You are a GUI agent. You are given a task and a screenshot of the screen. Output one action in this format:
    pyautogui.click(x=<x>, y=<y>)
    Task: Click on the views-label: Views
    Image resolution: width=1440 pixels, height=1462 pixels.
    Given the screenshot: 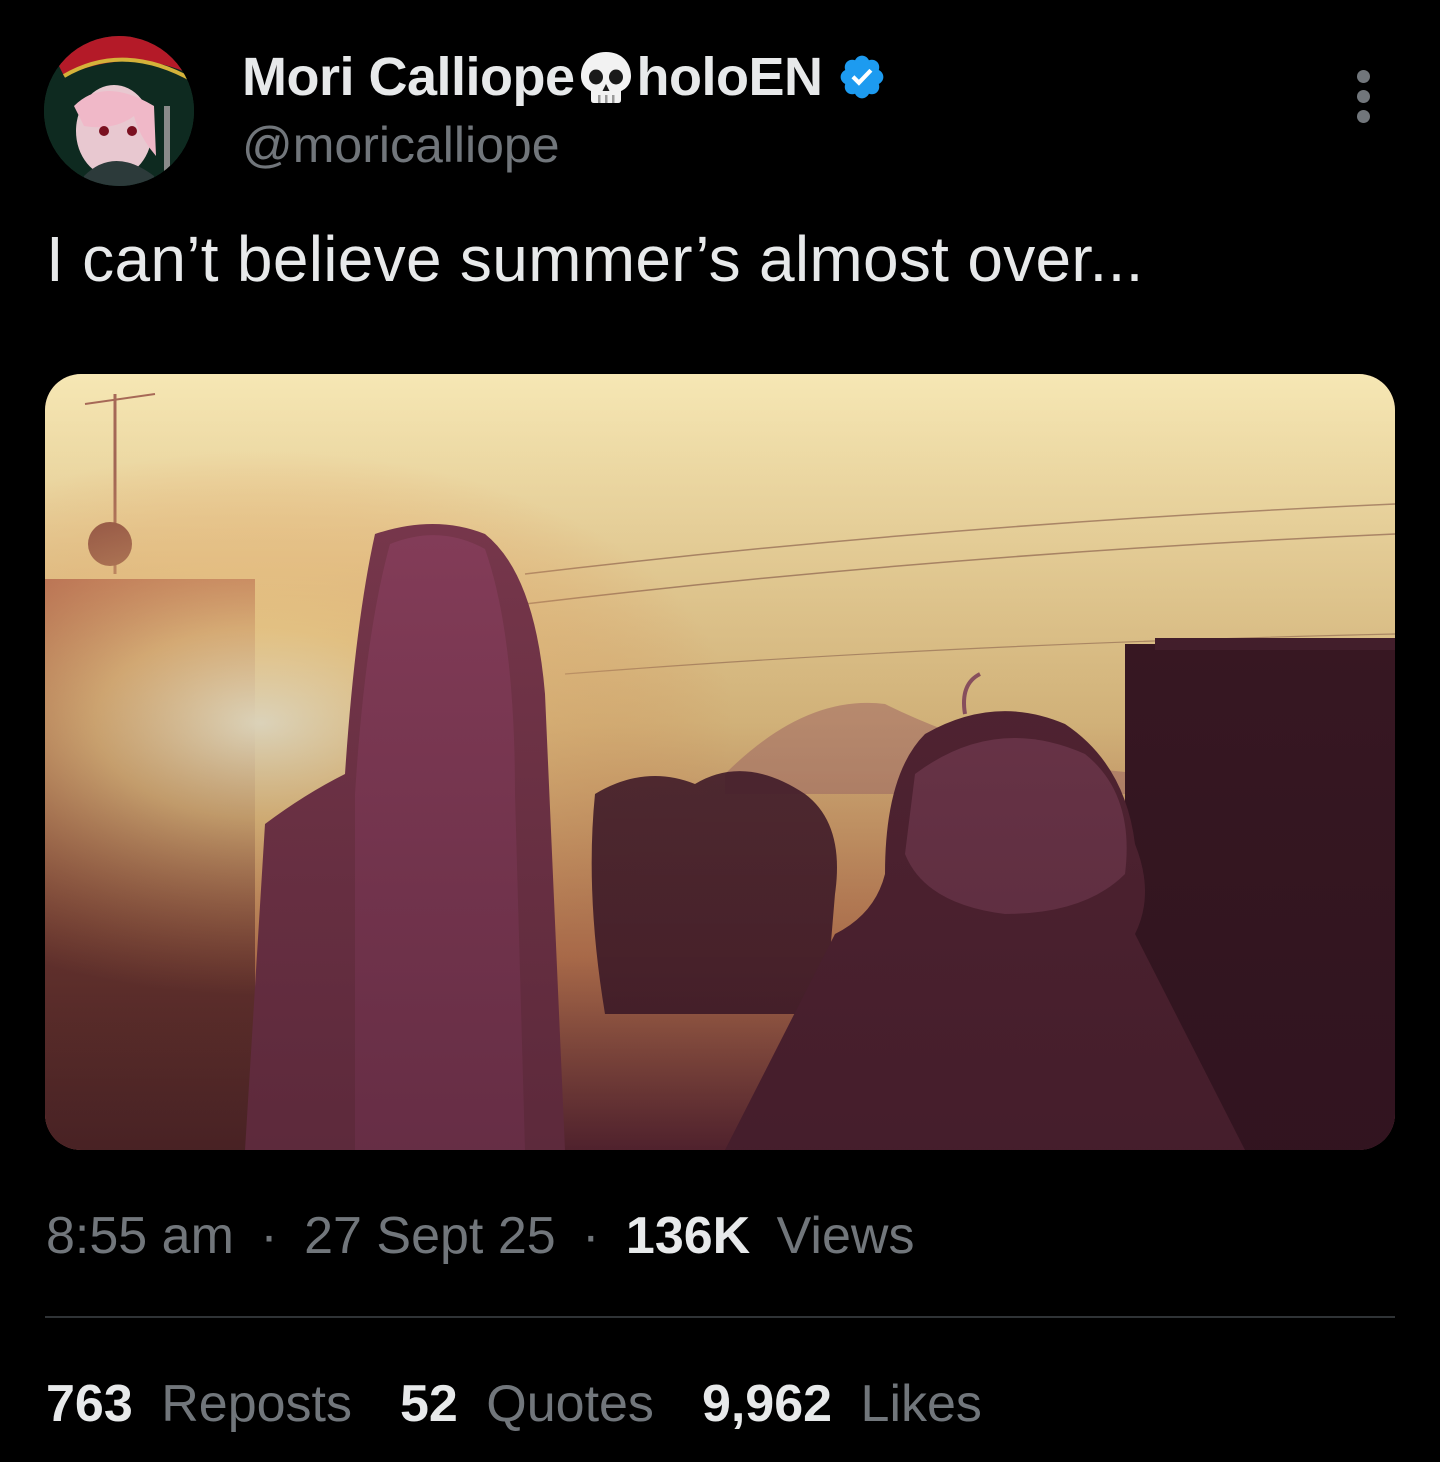 What is the action you would take?
    pyautogui.click(x=845, y=1236)
    